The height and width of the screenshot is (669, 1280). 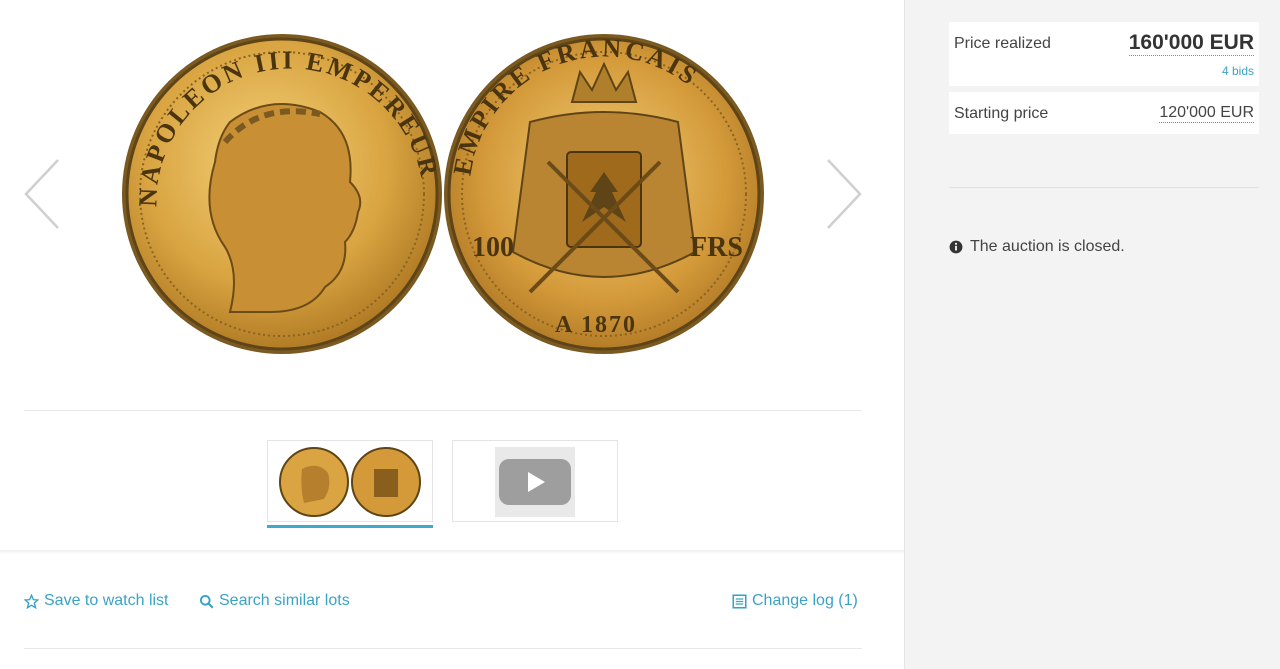 I want to click on gallery-divider, so click(x=443, y=410).